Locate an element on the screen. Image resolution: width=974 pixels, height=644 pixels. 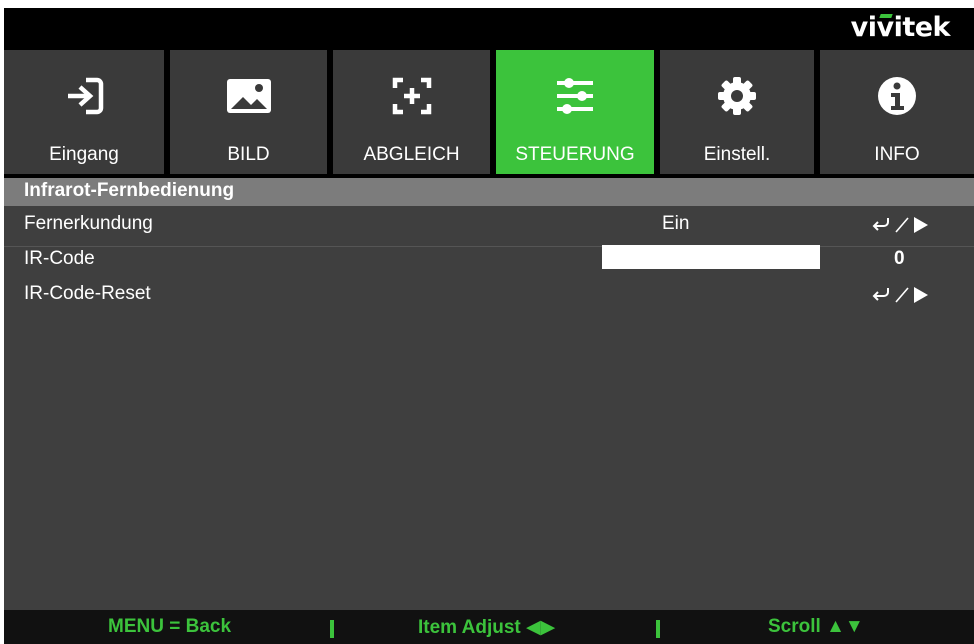
input-arrow-icon is located at coordinates (84, 96).